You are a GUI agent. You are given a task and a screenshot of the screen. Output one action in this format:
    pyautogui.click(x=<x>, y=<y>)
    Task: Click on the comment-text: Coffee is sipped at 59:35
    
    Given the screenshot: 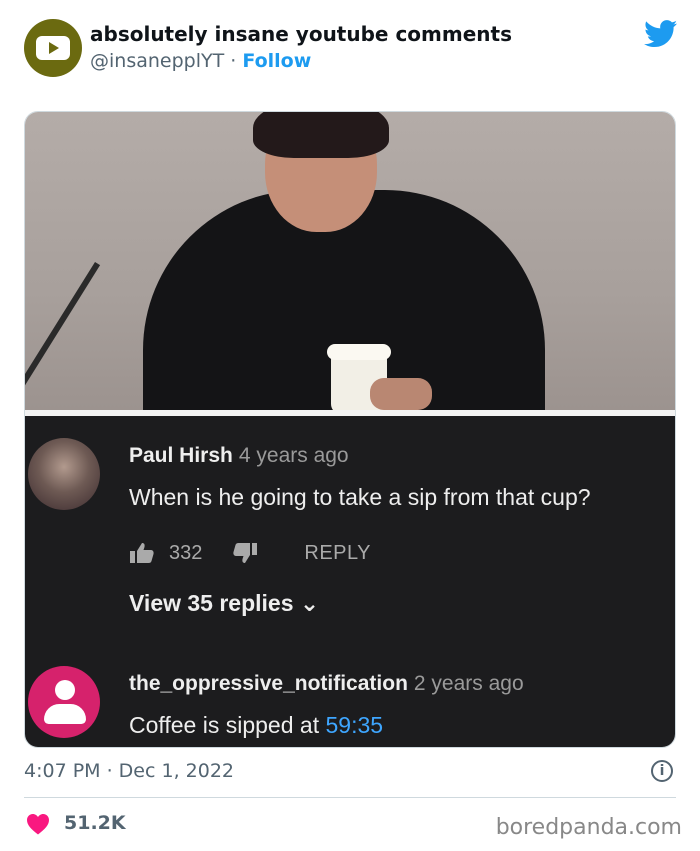 What is the action you would take?
    pyautogui.click(x=256, y=725)
    